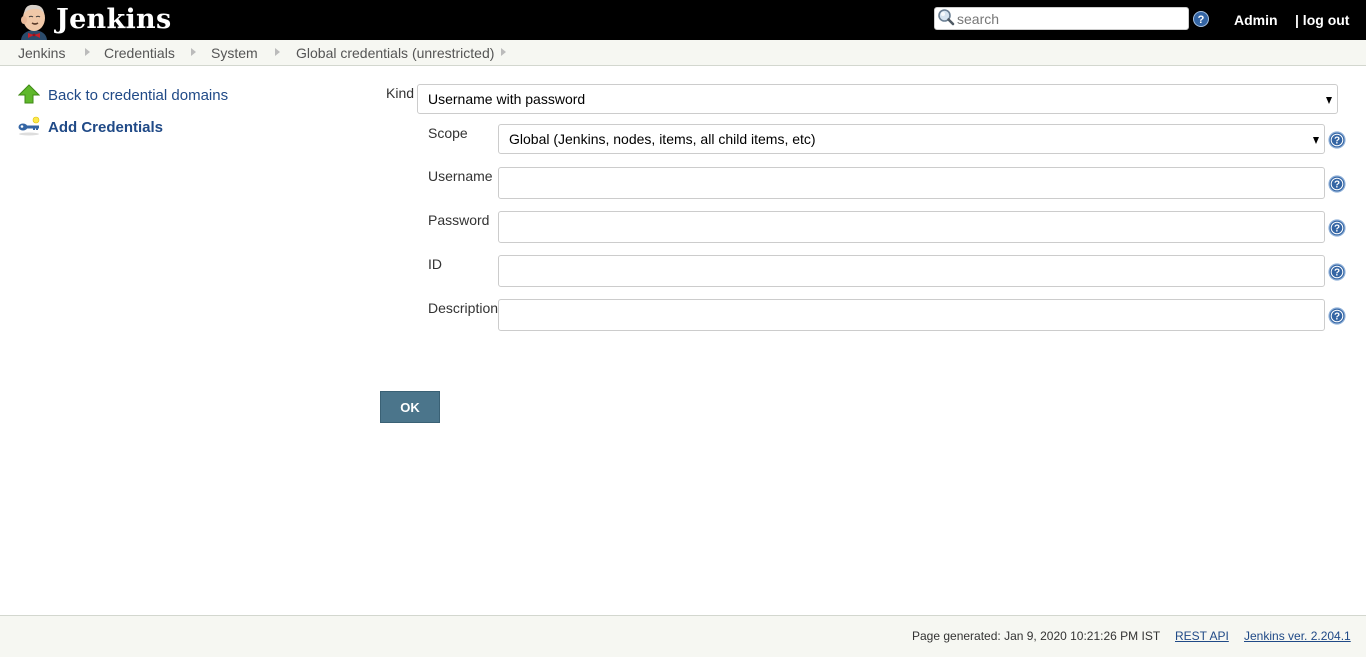  I want to click on description-help-icon: ?, so click(1337, 316).